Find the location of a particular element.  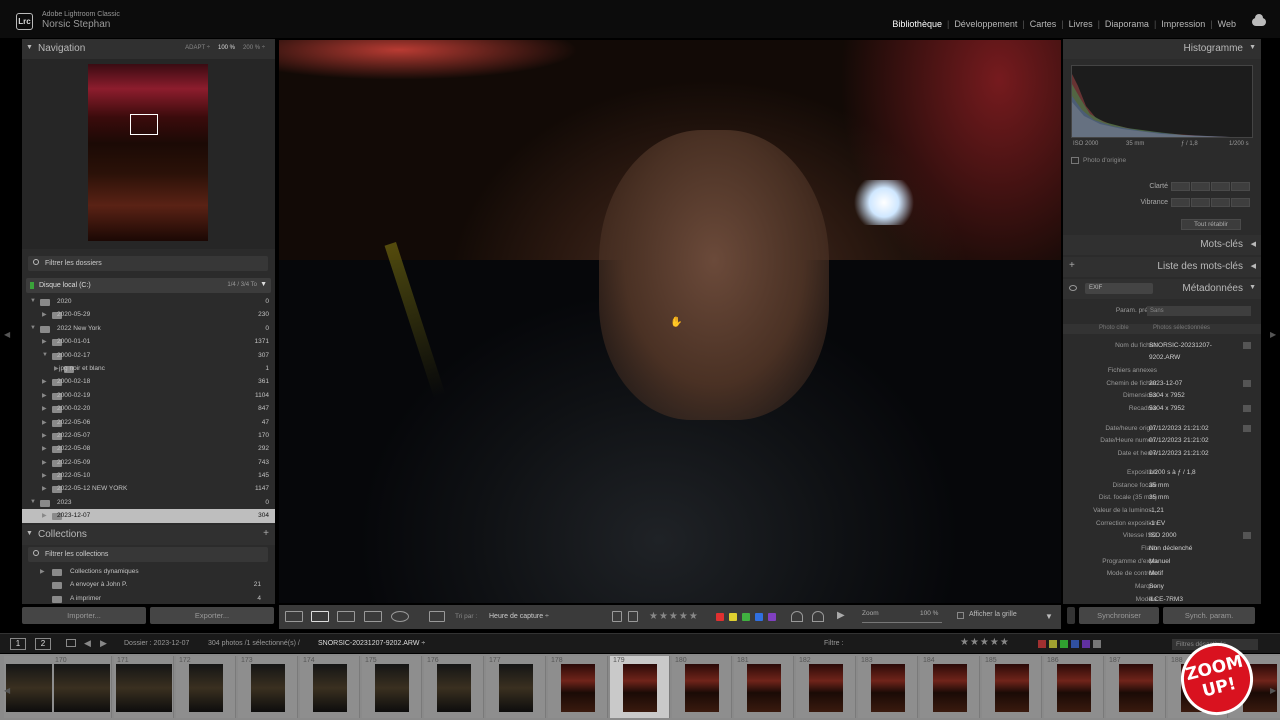

collection-row: A envoyer à John P. 21 is located at coordinates (148, 584).